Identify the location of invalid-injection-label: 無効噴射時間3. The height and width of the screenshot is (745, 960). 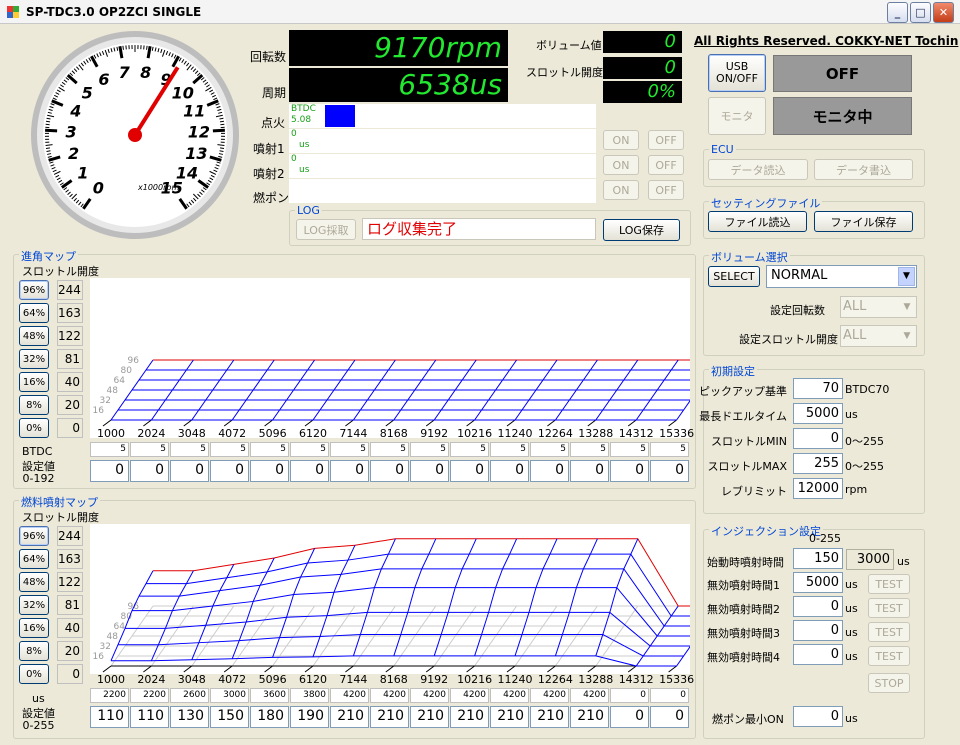
(743, 633).